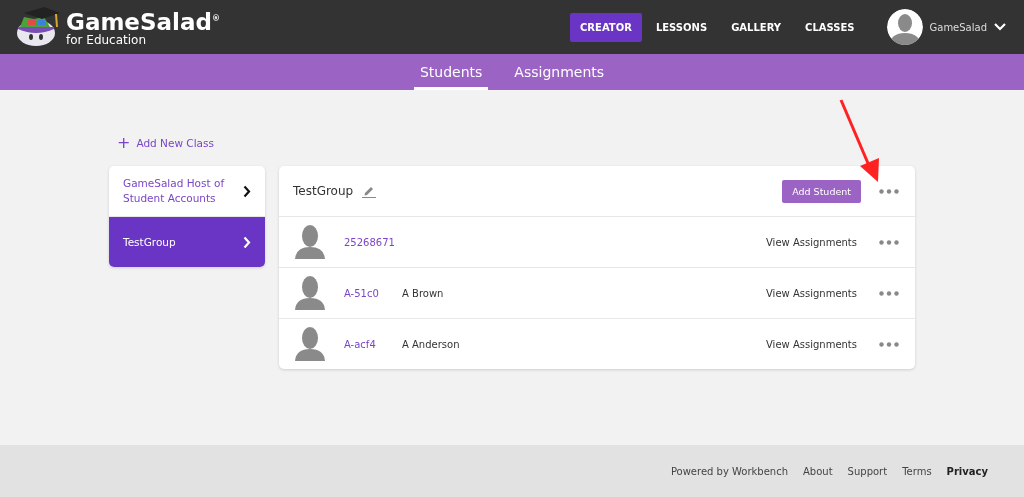 The height and width of the screenshot is (497, 1024). Describe the element at coordinates (124, 143) in the screenshot. I see `plus-icon: +` at that location.